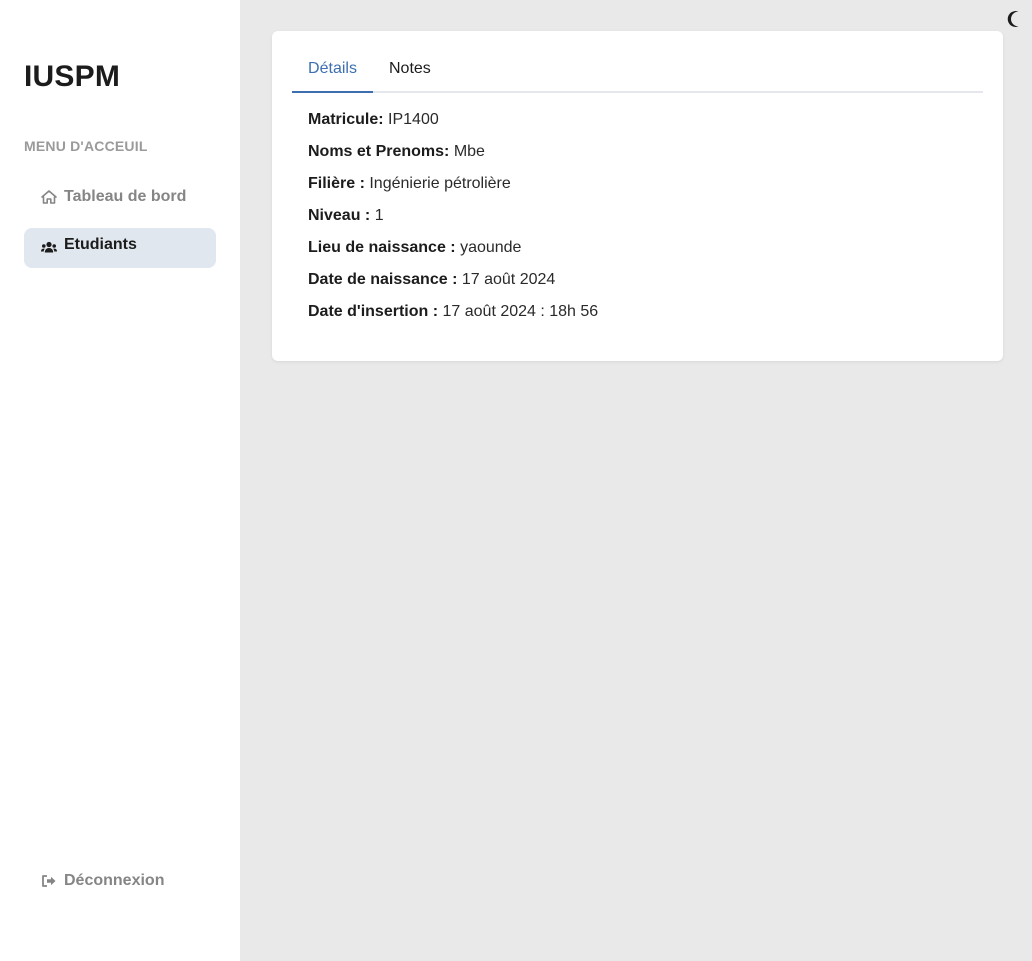 This screenshot has height=961, width=1032. What do you see at coordinates (491, 247) in the screenshot?
I see `detail-value: yaounde` at bounding box center [491, 247].